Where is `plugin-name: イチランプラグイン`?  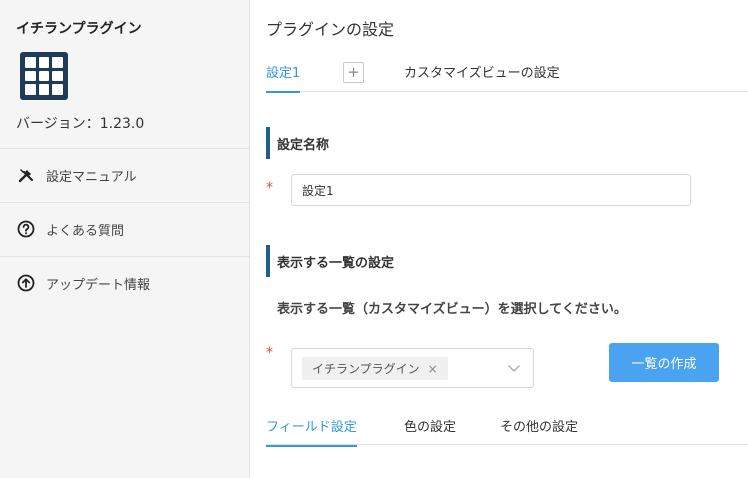
plugin-name: イチランプラグイン is located at coordinates (79, 29).